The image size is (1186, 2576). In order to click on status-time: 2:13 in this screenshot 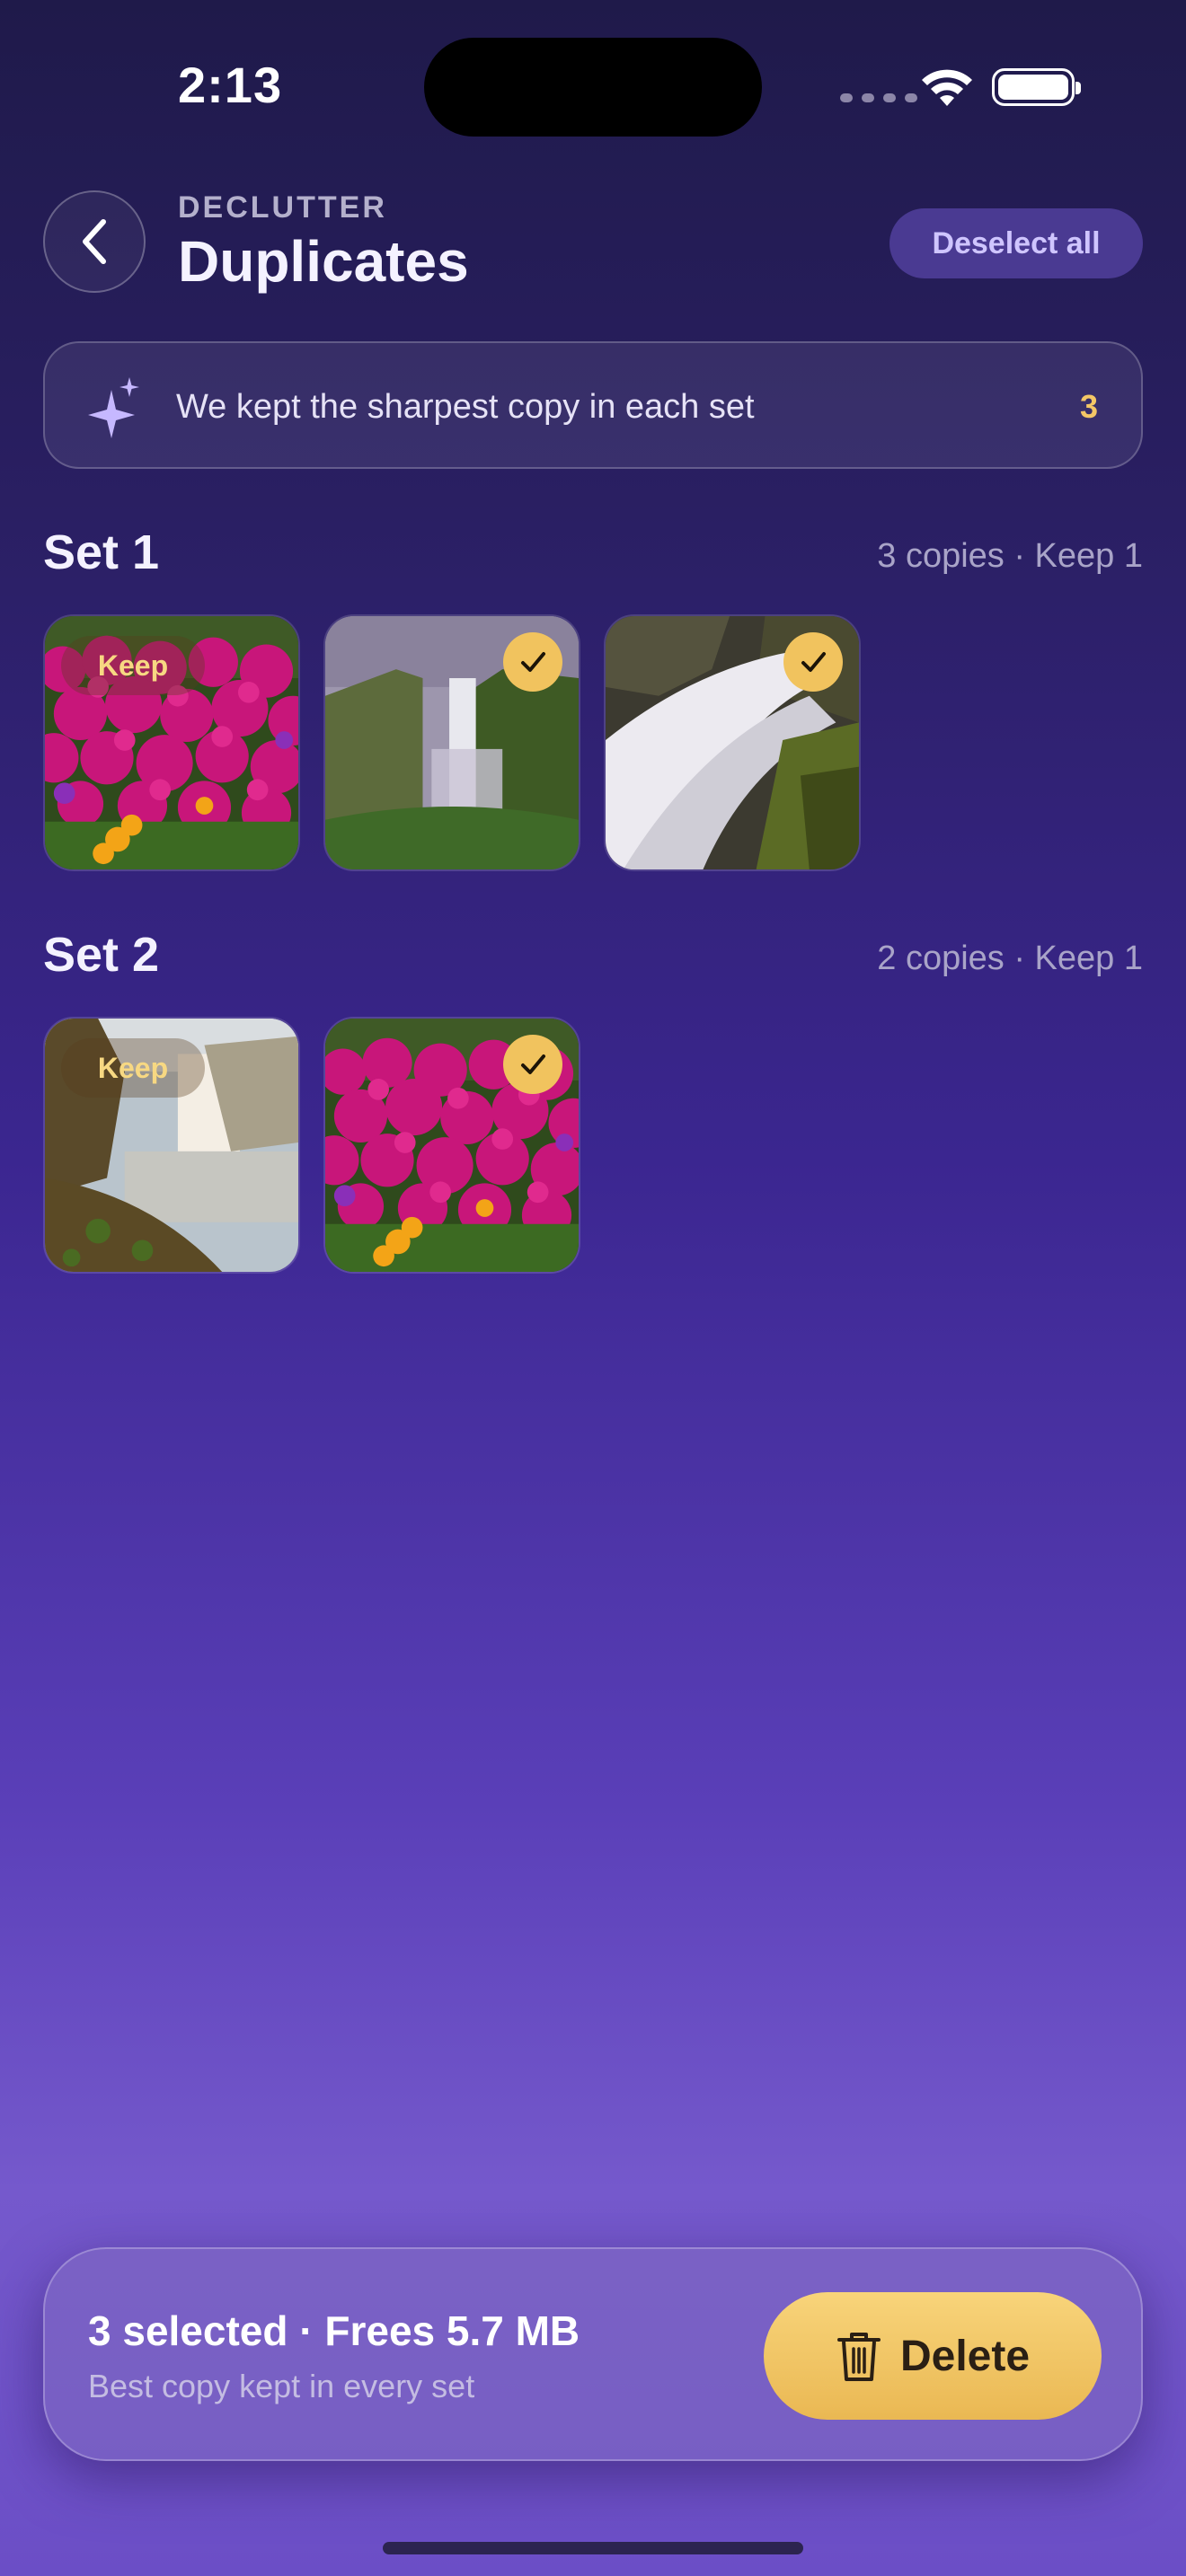, I will do `click(230, 85)`.